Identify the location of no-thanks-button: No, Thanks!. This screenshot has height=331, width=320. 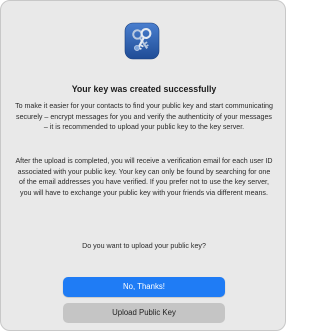
(144, 287).